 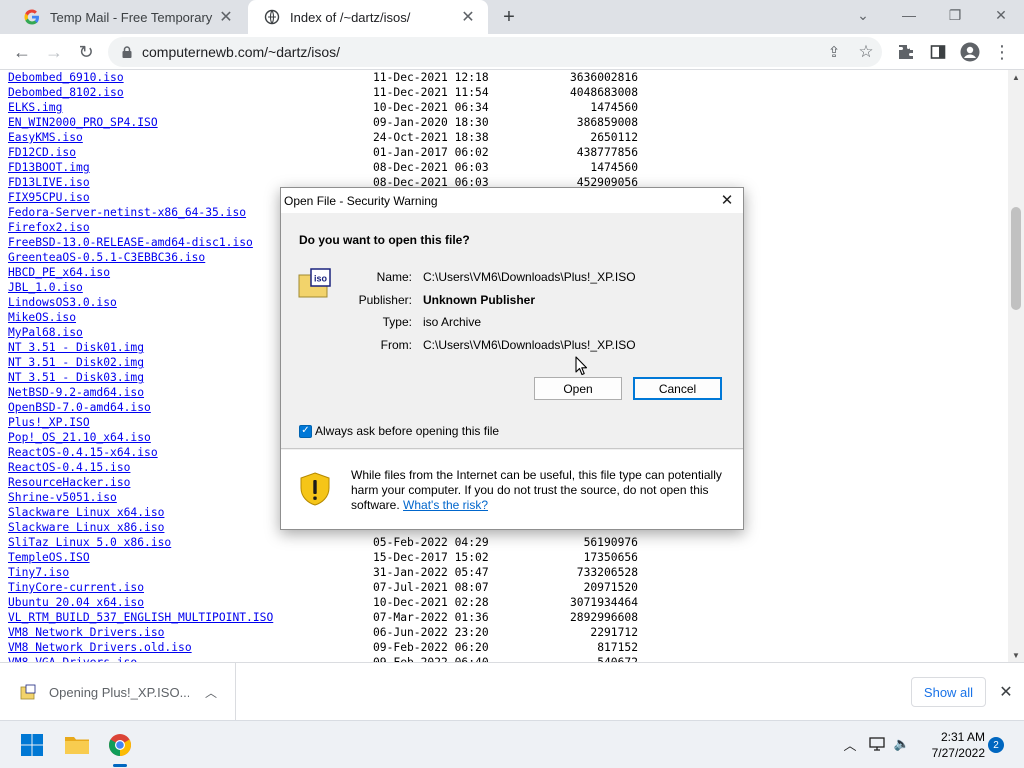 What do you see at coordinates (59, 272) in the screenshot?
I see `file-link: HBCD_PE_x64.iso` at bounding box center [59, 272].